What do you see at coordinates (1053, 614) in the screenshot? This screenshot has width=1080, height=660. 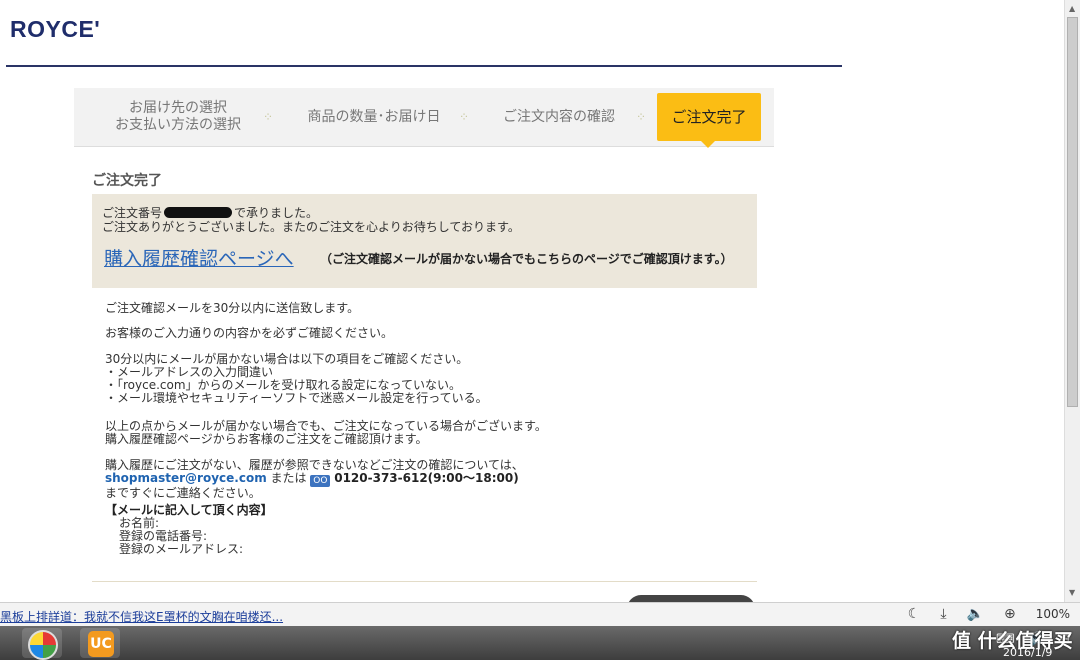 I see `zoom-level: 100%` at bounding box center [1053, 614].